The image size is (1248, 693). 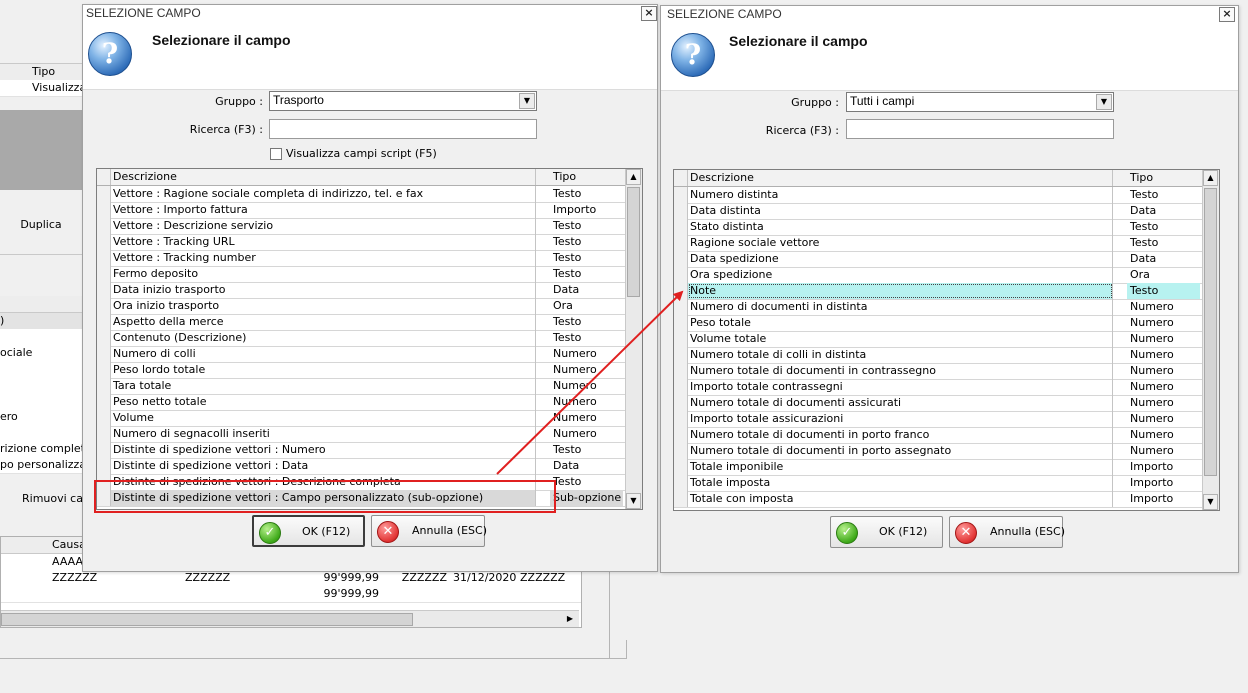 What do you see at coordinates (938, 211) in the screenshot?
I see `table-row: Data distinta Data` at bounding box center [938, 211].